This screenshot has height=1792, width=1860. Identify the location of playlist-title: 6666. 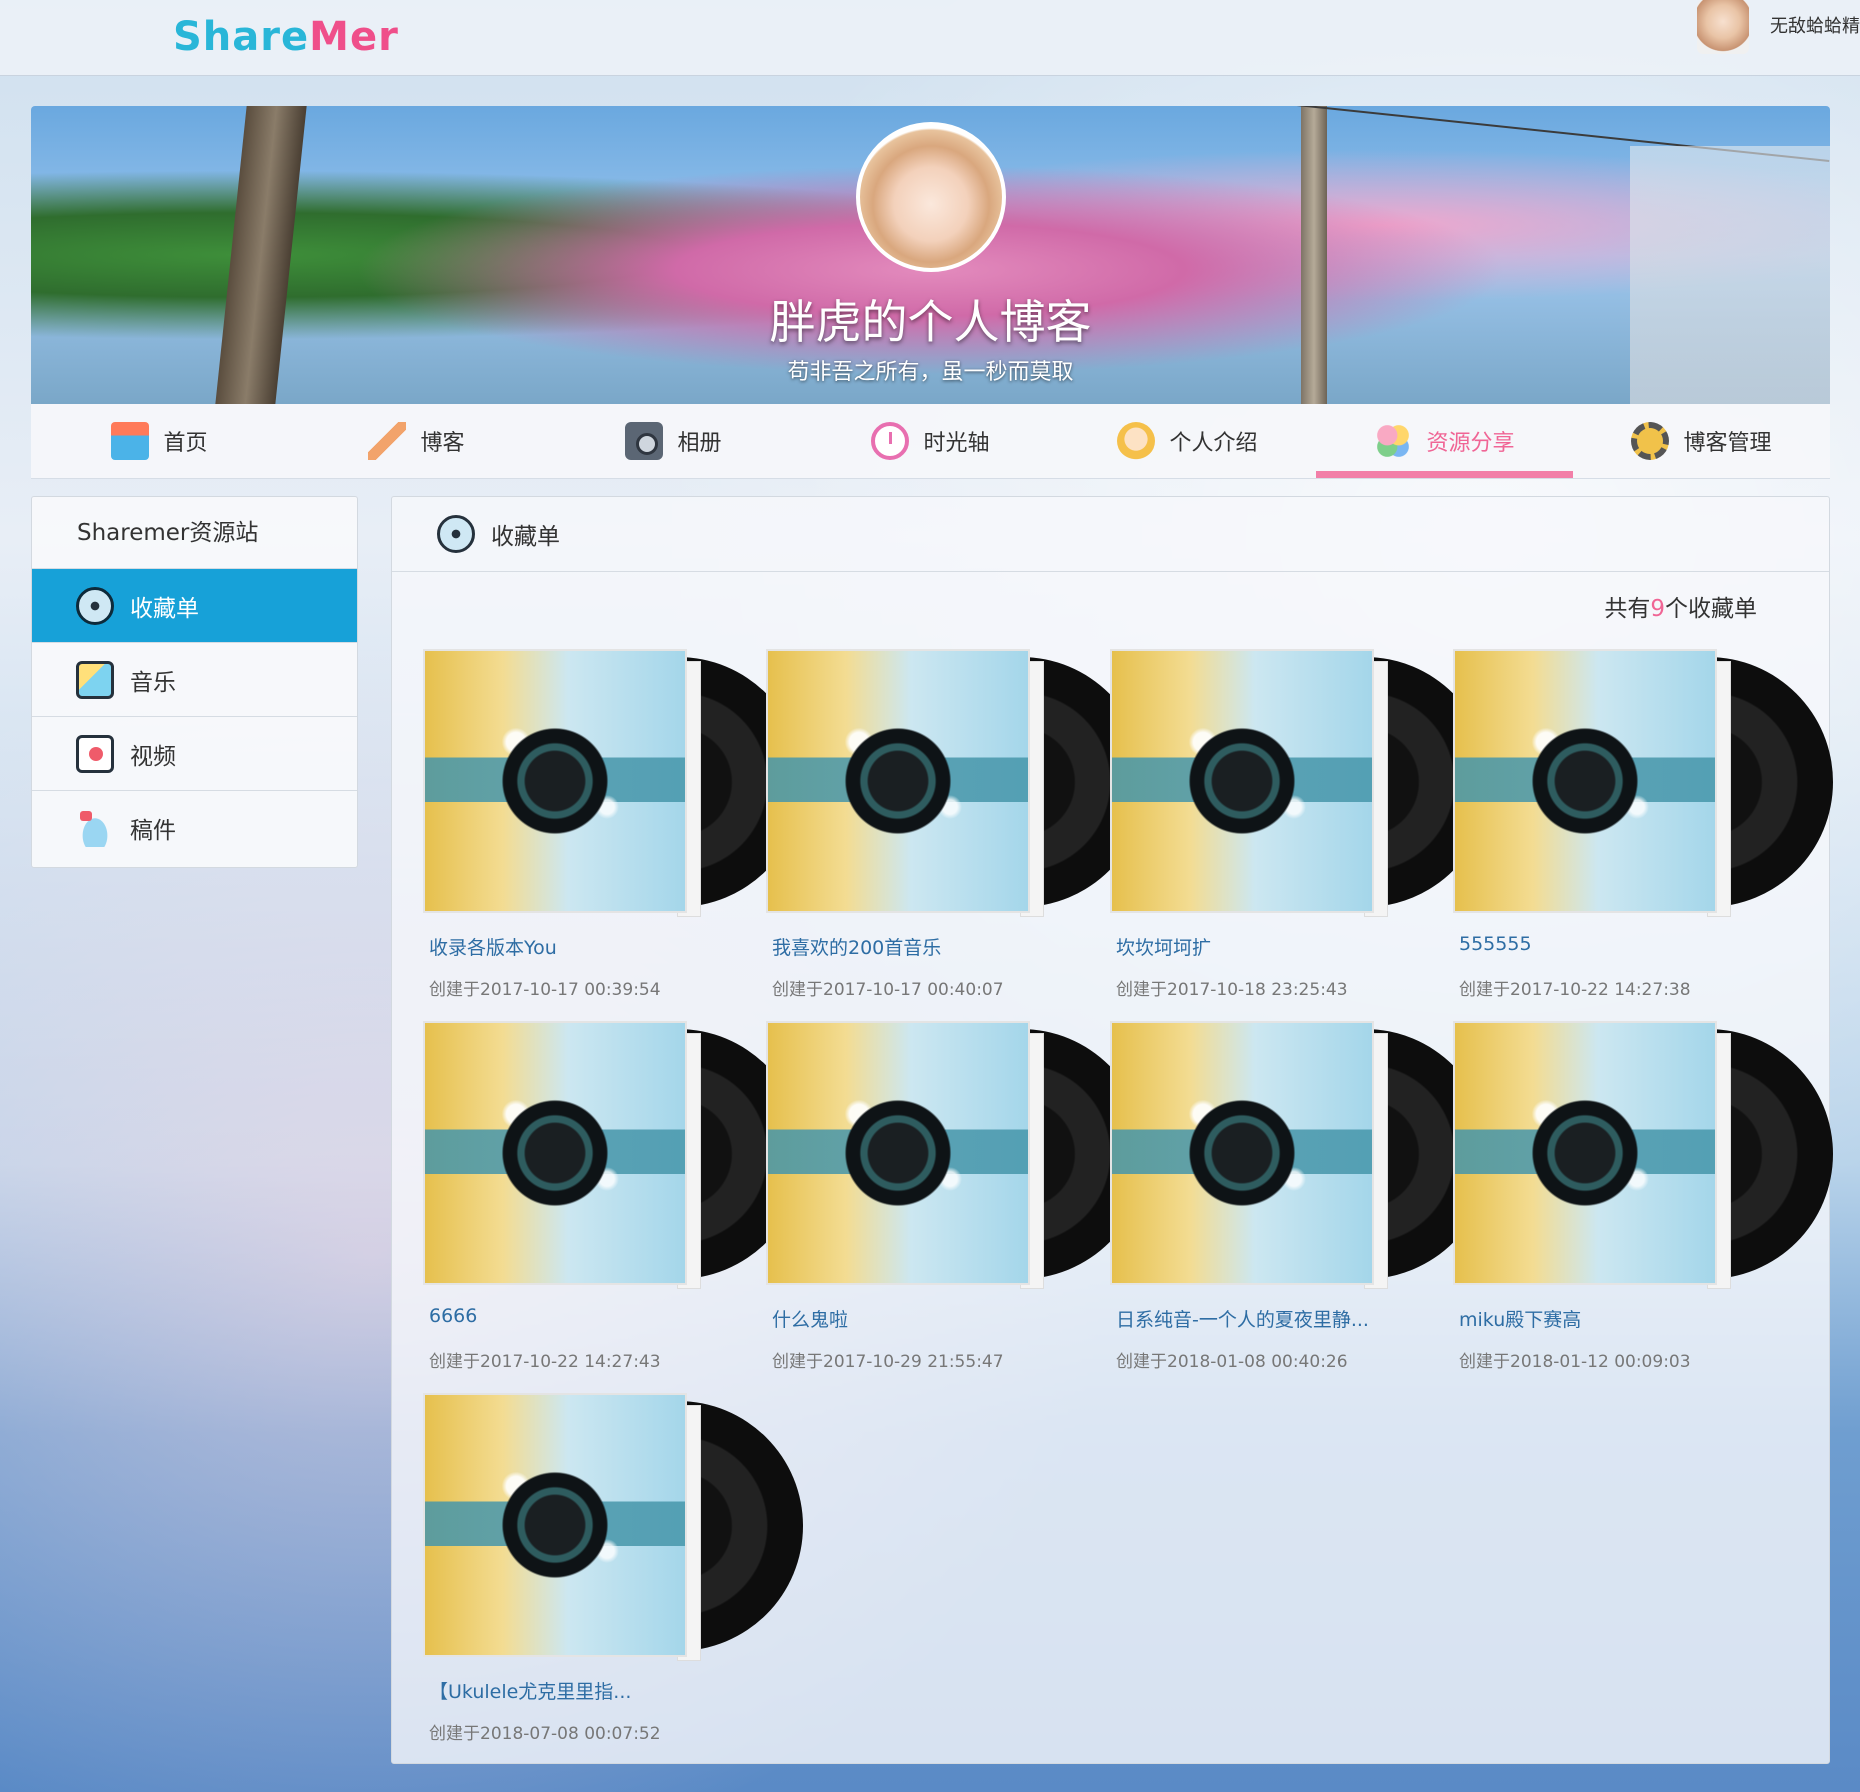
(453, 1316).